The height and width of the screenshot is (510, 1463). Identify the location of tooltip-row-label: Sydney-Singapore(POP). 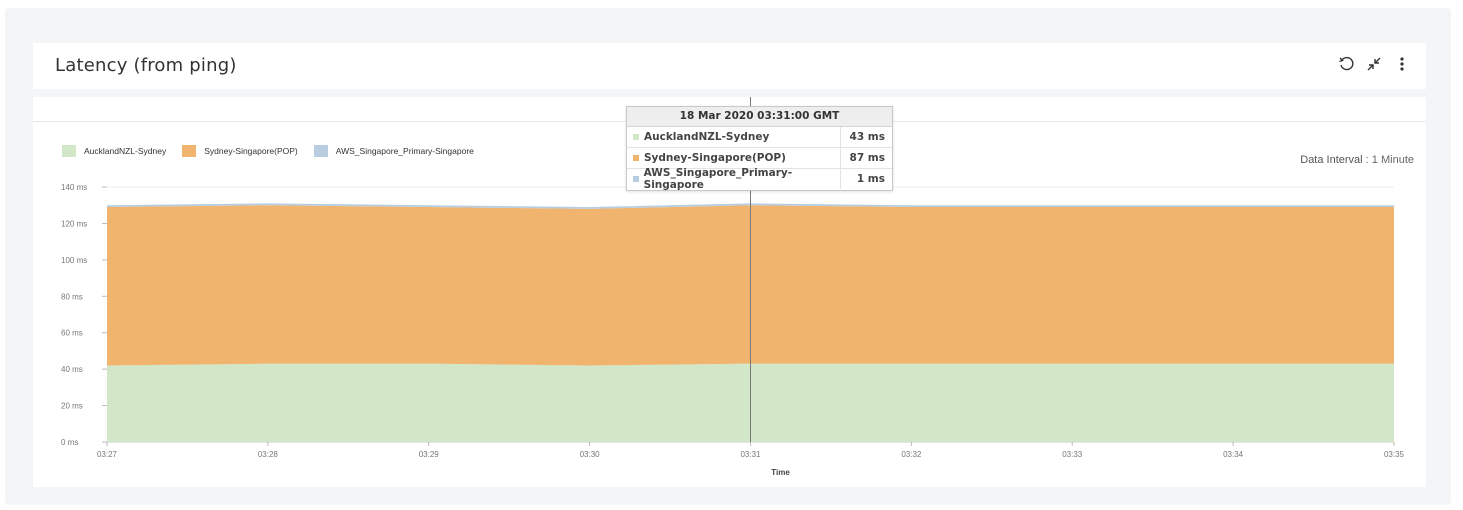
(715, 158).